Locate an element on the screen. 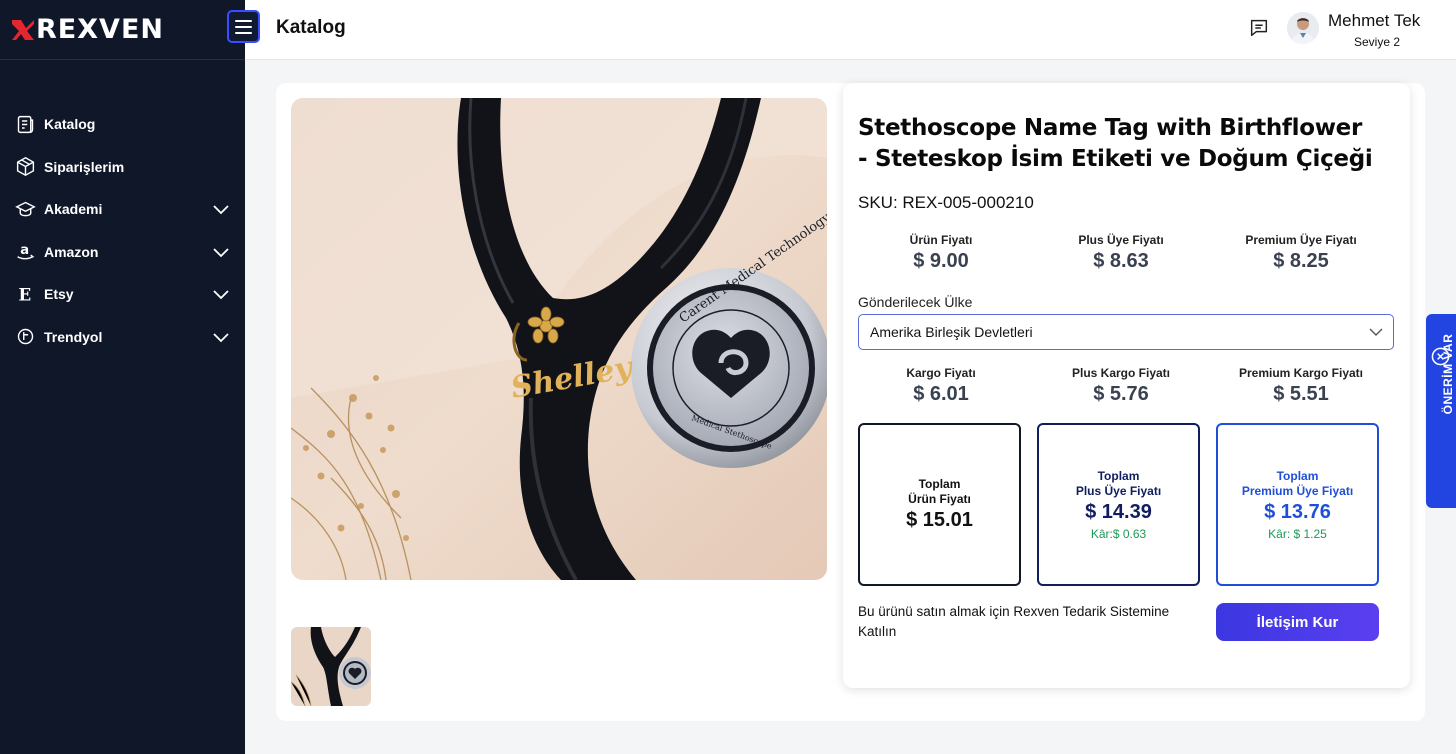 This screenshot has width=1456, height=754. price-value: $ 8.25 is located at coordinates (1301, 261).